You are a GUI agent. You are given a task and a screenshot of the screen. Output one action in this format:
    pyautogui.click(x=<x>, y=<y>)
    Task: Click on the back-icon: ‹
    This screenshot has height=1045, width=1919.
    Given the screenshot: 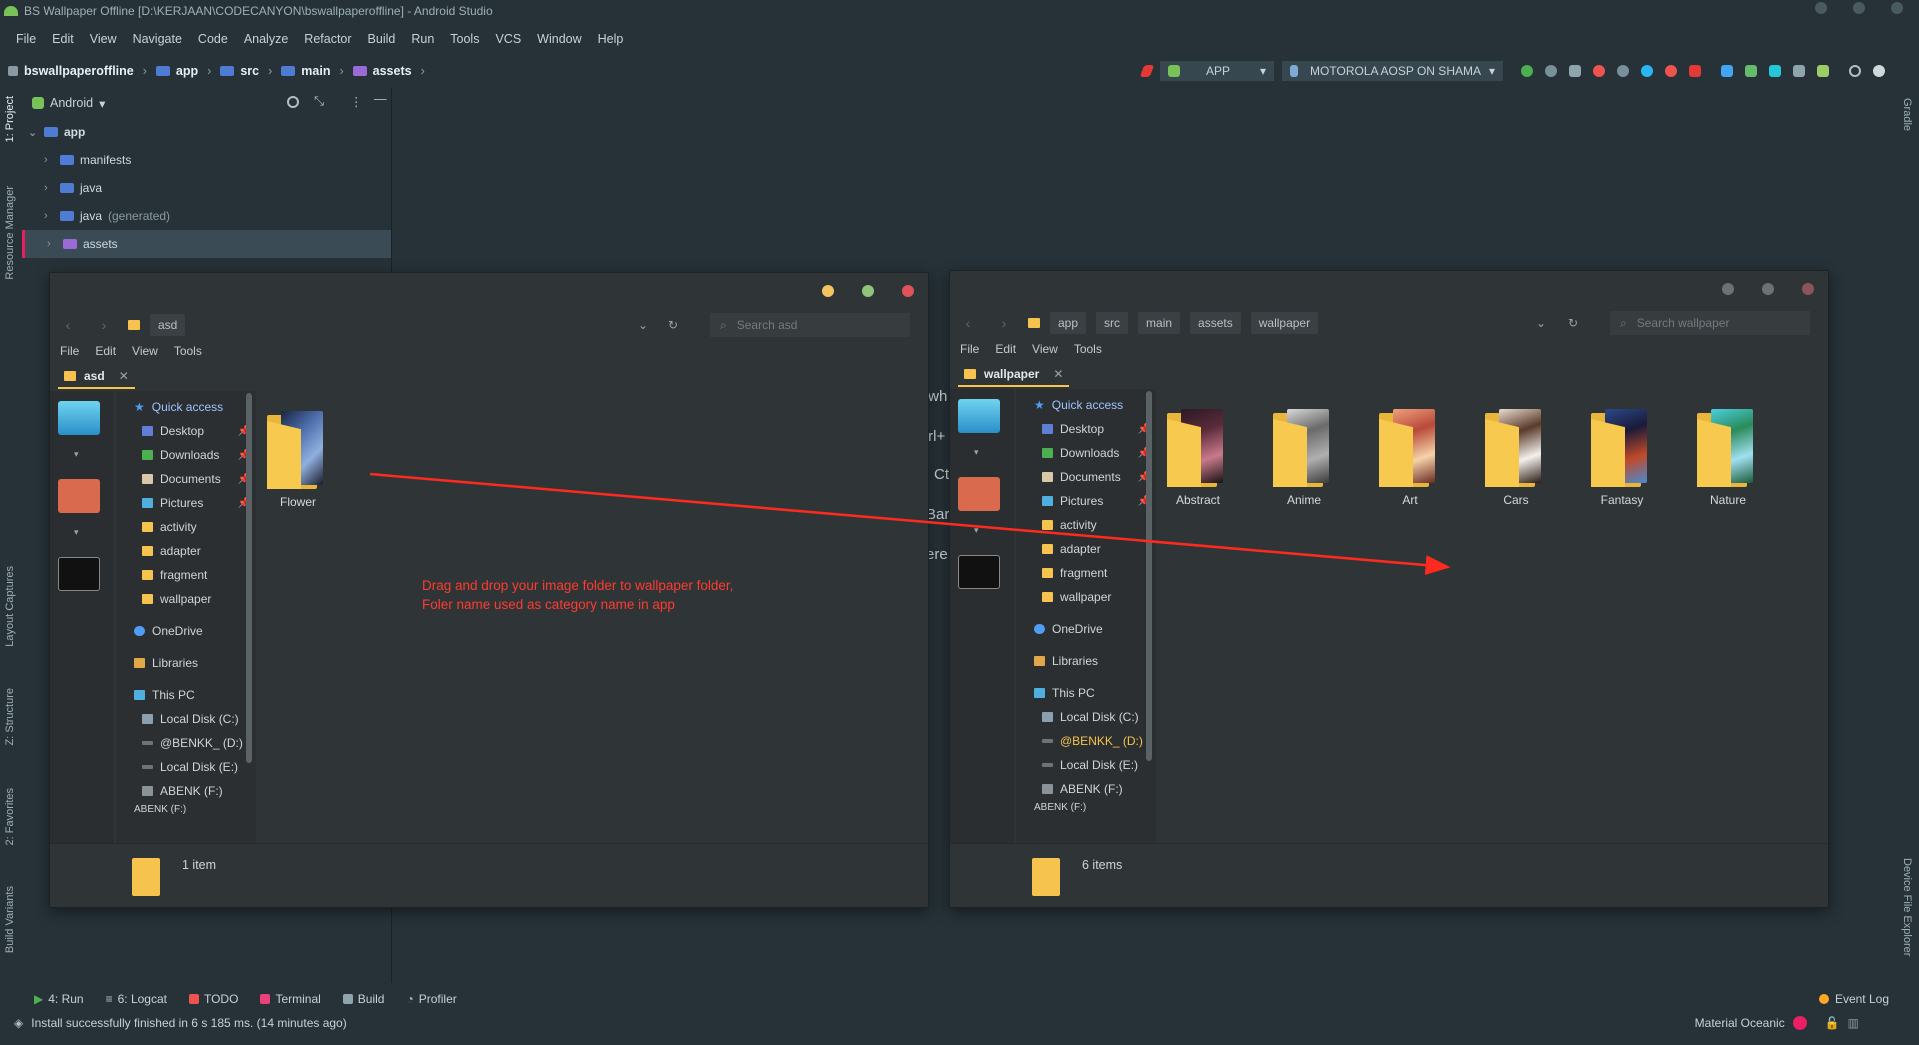 What is the action you would take?
    pyautogui.click(x=968, y=323)
    